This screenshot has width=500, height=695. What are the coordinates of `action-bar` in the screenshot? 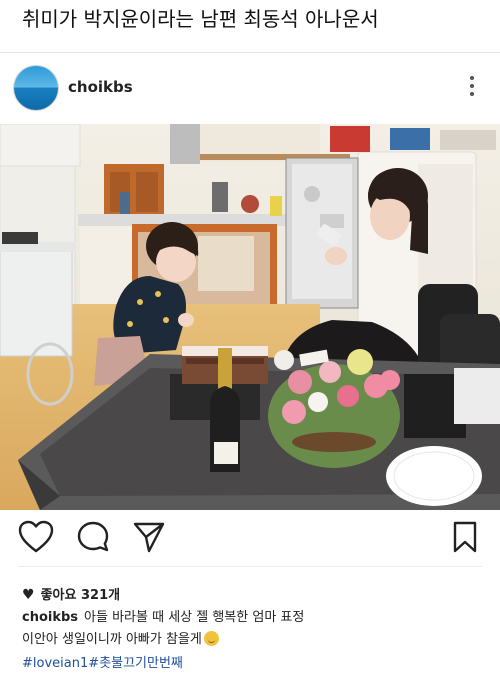 It's located at (250, 540).